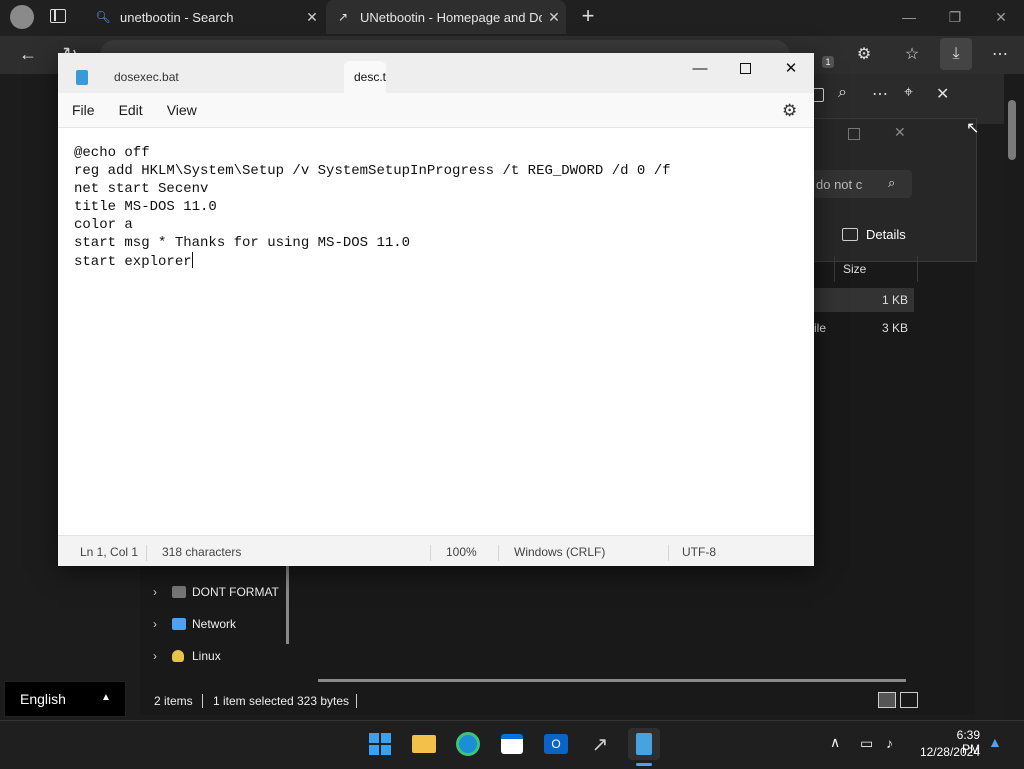 Image resolution: width=1024 pixels, height=769 pixels. I want to click on tiles-view-icon, so click(909, 700).